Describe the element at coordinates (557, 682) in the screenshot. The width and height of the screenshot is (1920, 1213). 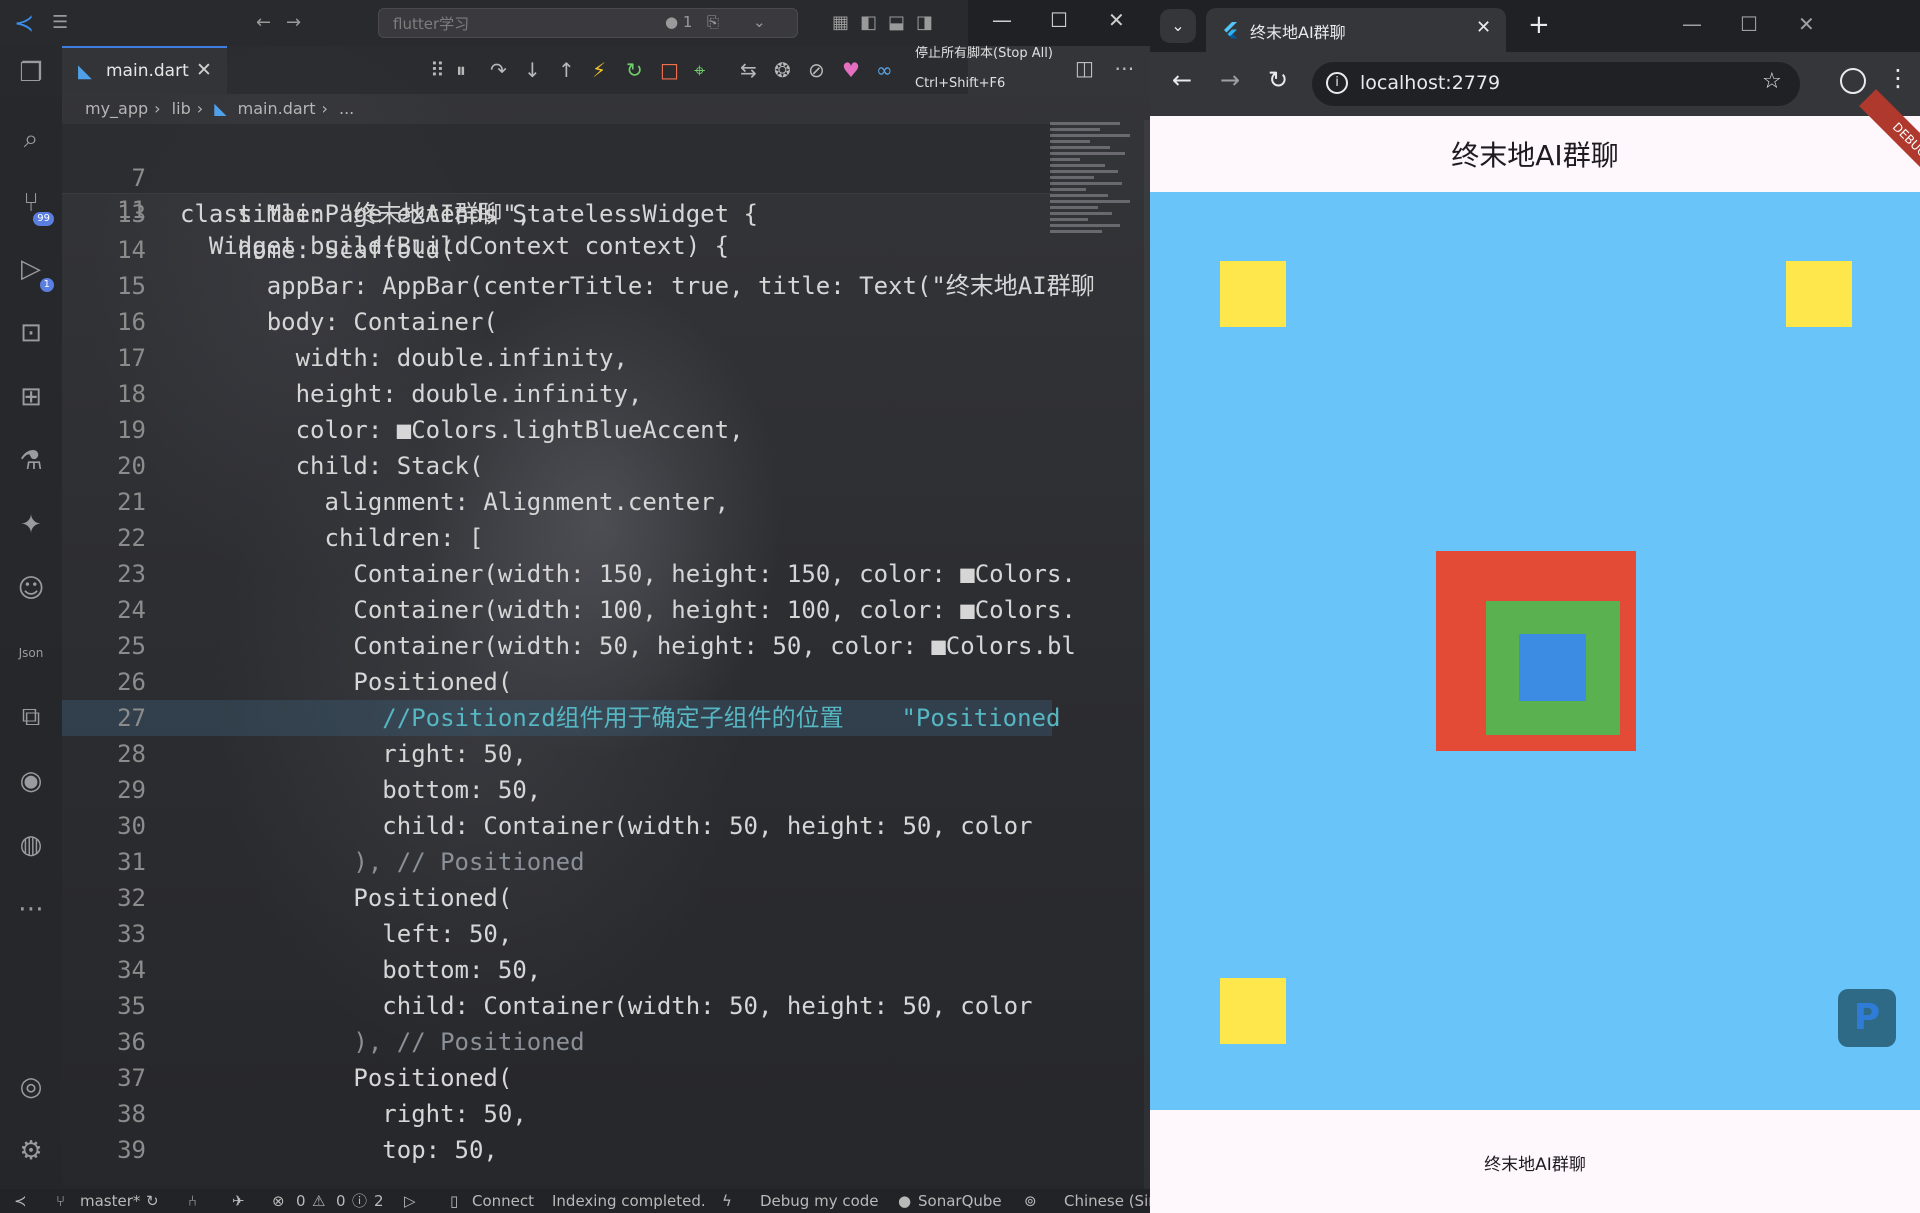
I see `code-line: 26 Positioned(` at that location.